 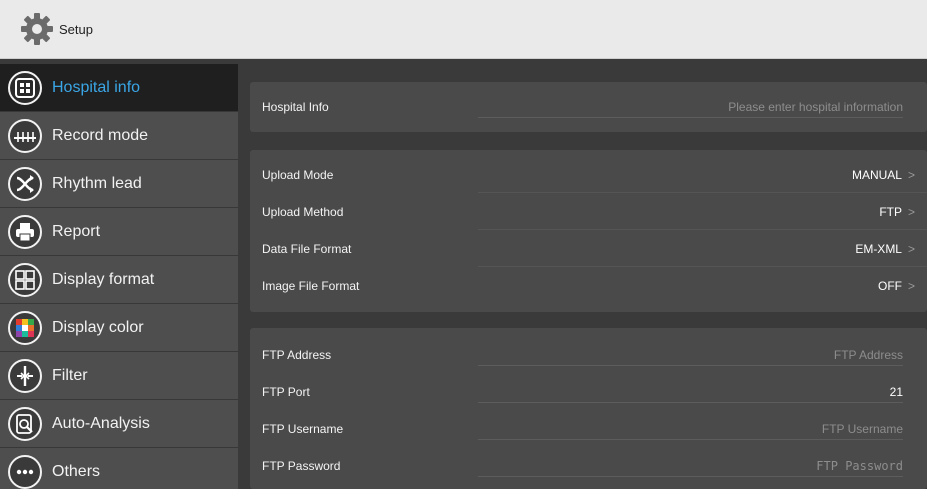 What do you see at coordinates (588, 248) in the screenshot?
I see `data-file-format-row: Data File Format EM-XML >` at bounding box center [588, 248].